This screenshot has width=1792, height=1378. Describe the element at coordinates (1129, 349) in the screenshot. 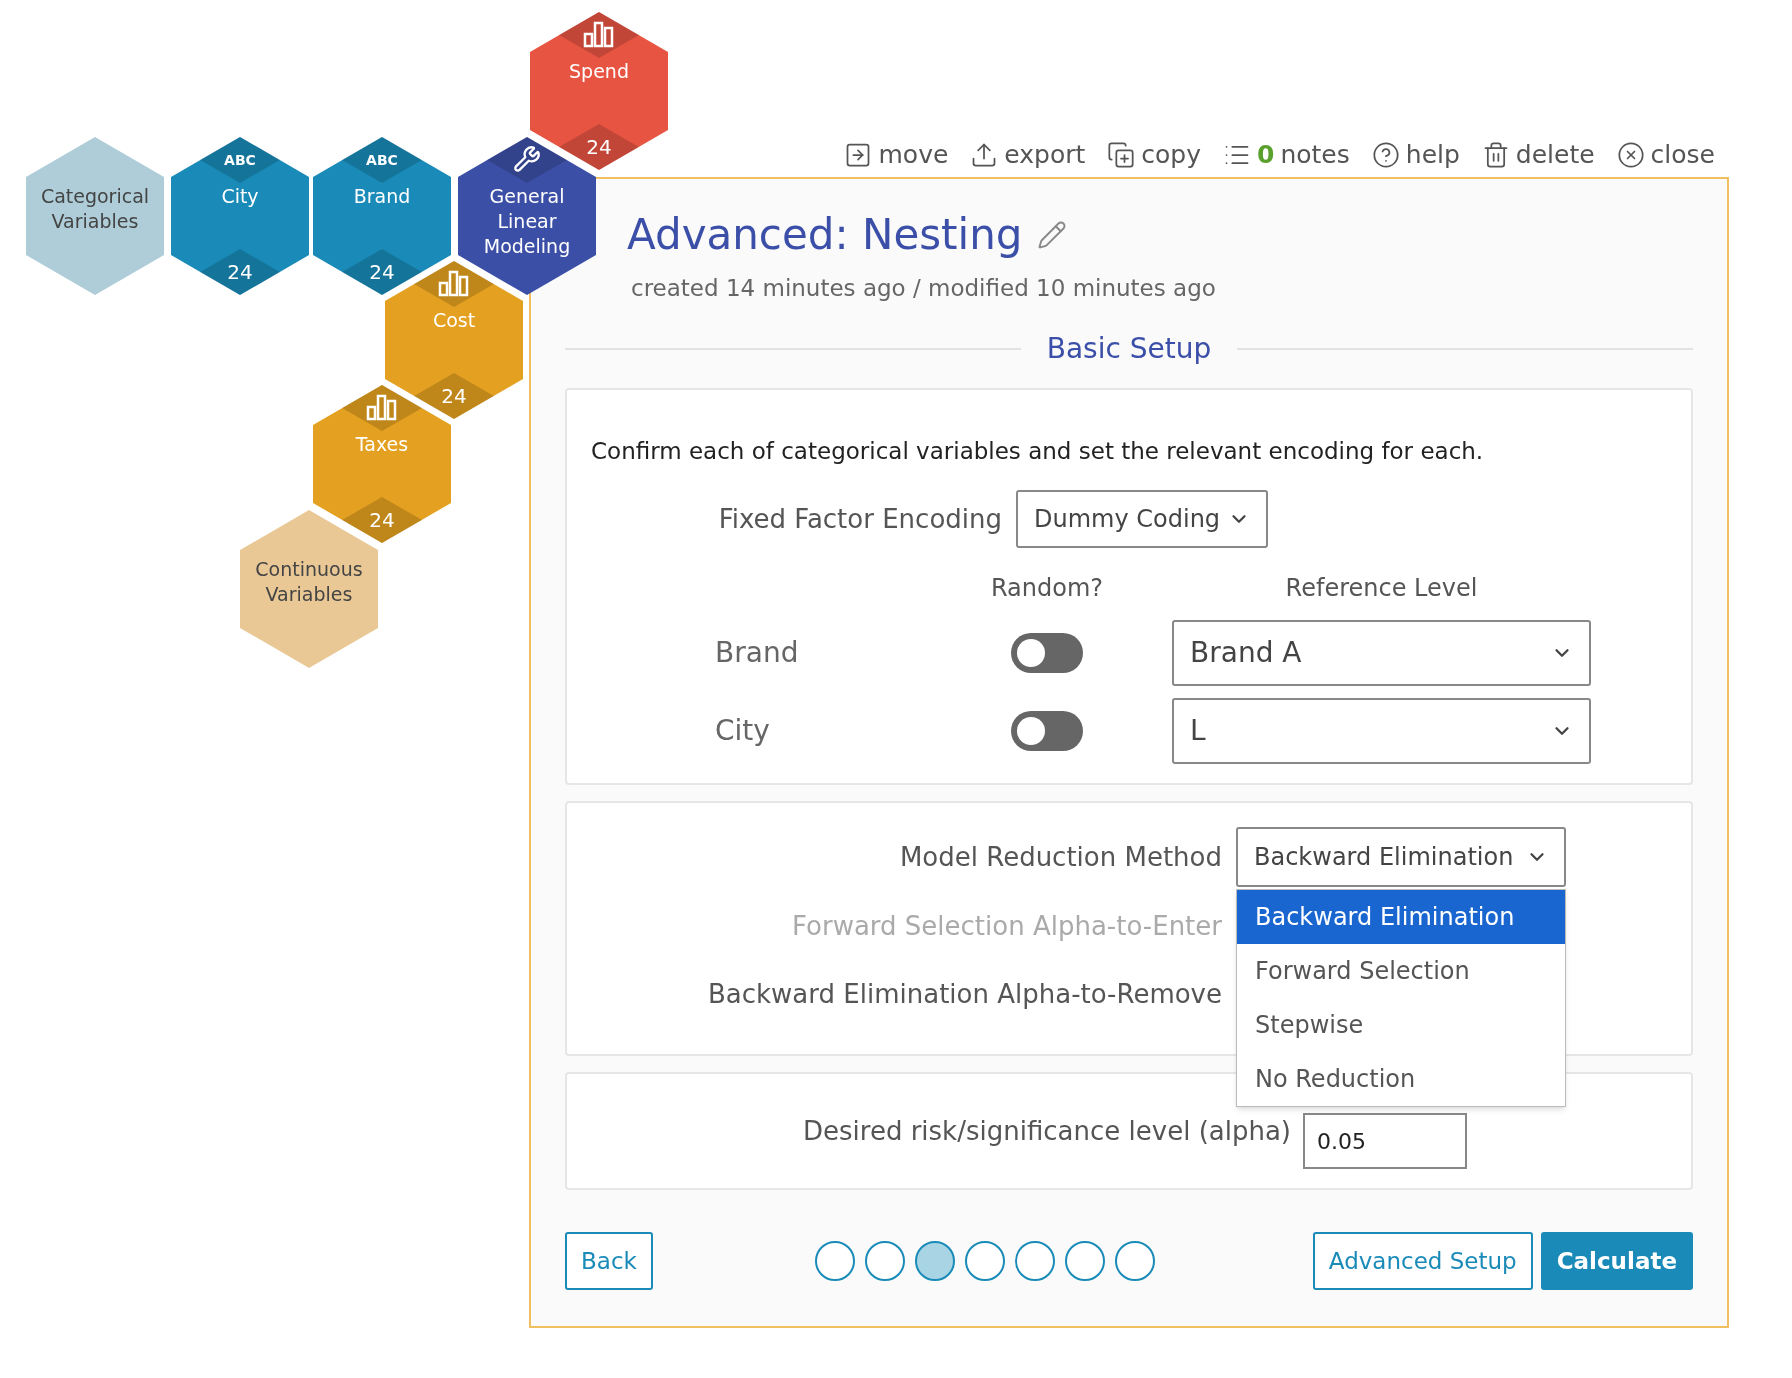

I see `section-heading: Basic Setup` at that location.